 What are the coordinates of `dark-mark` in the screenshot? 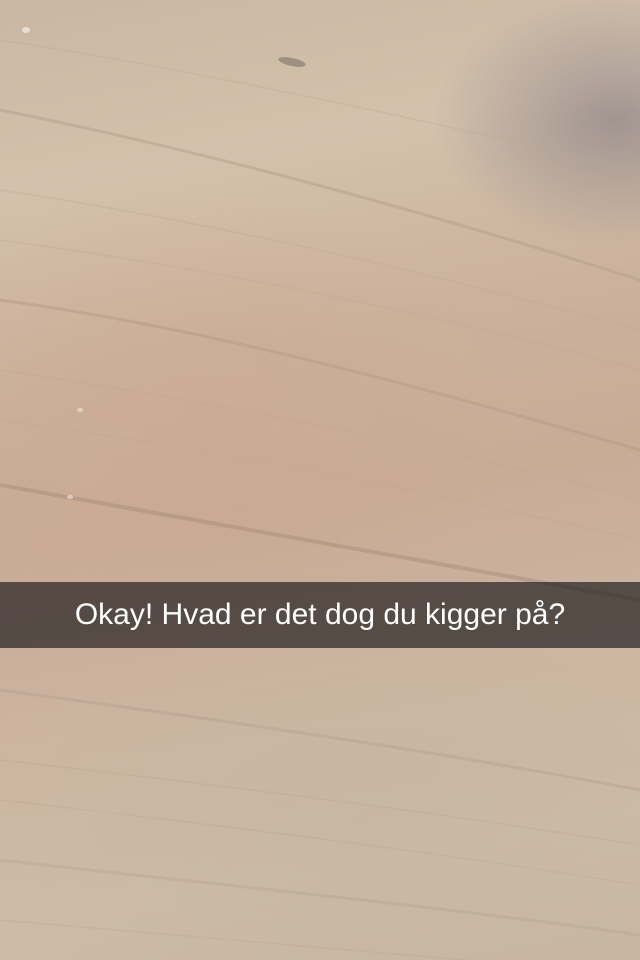 It's located at (292, 62).